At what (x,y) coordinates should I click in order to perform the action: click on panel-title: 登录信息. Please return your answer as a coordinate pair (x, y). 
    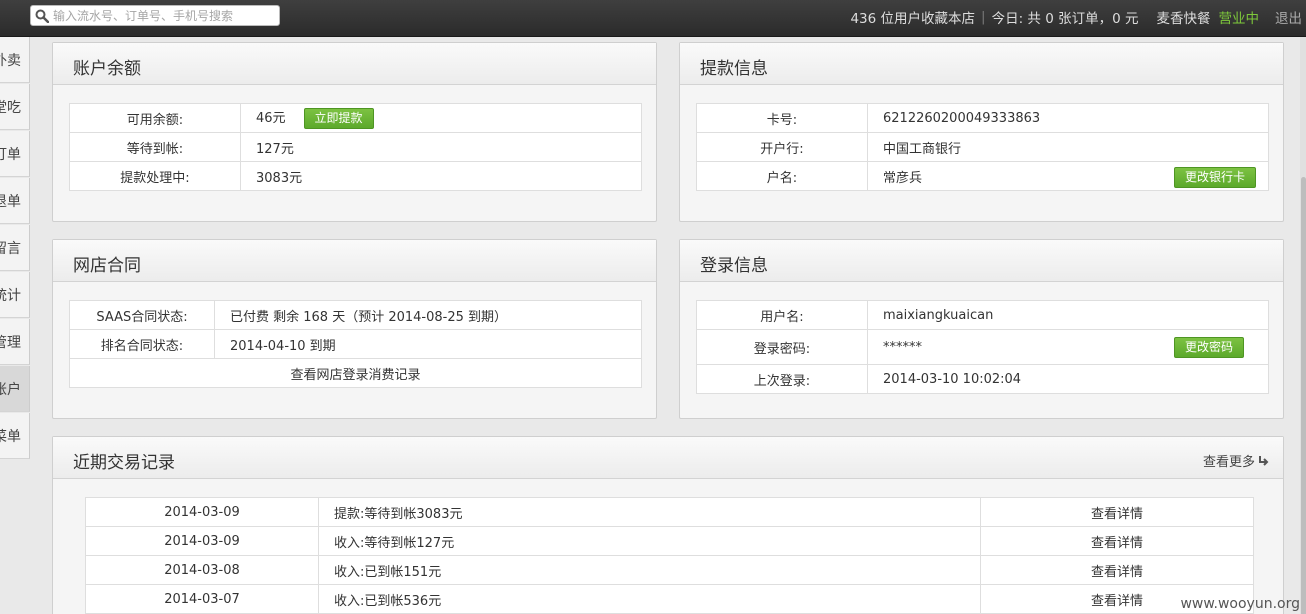
    Looking at the image, I should click on (734, 266).